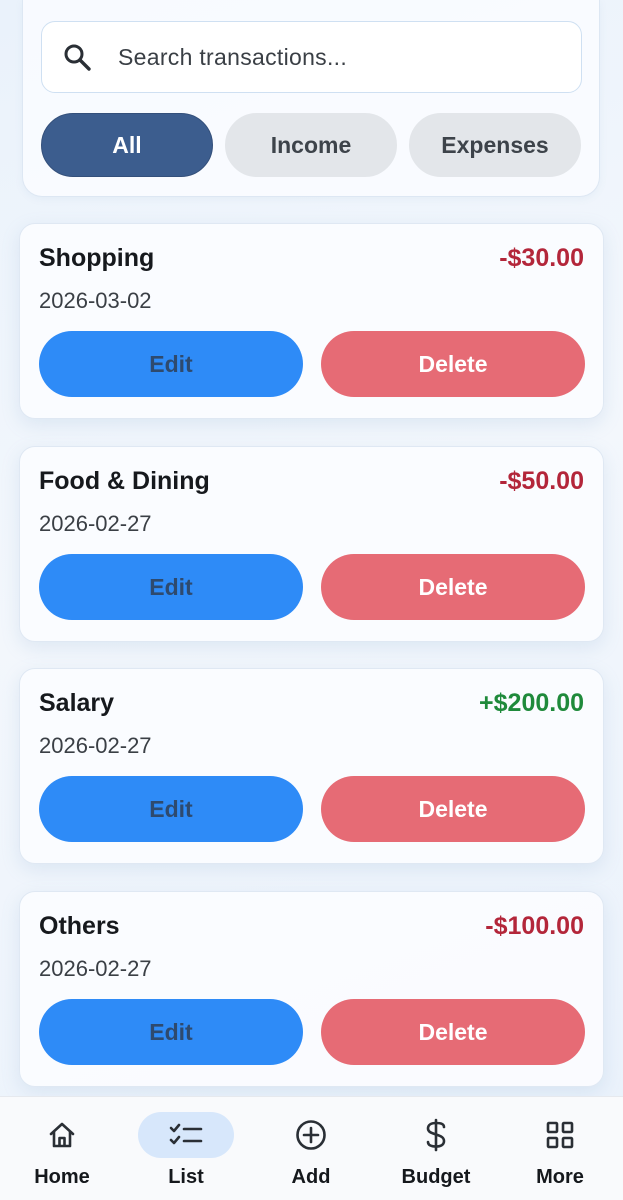 This screenshot has width=623, height=1200. What do you see at coordinates (531, 703) in the screenshot?
I see `transaction-amount: +$200.00` at bounding box center [531, 703].